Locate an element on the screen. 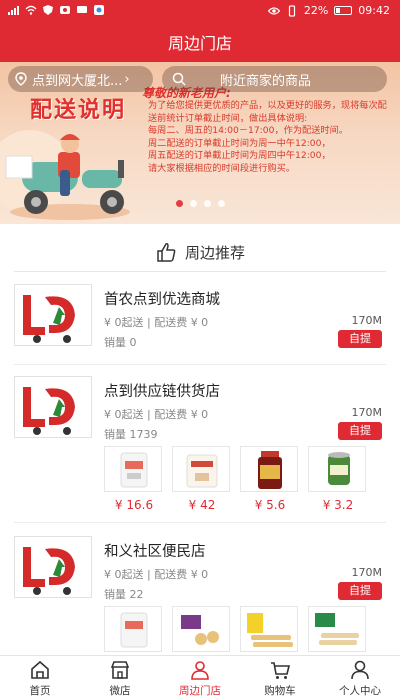 This screenshot has width=400, height=700. banner-heading: 配送说明 is located at coordinates (78, 110).